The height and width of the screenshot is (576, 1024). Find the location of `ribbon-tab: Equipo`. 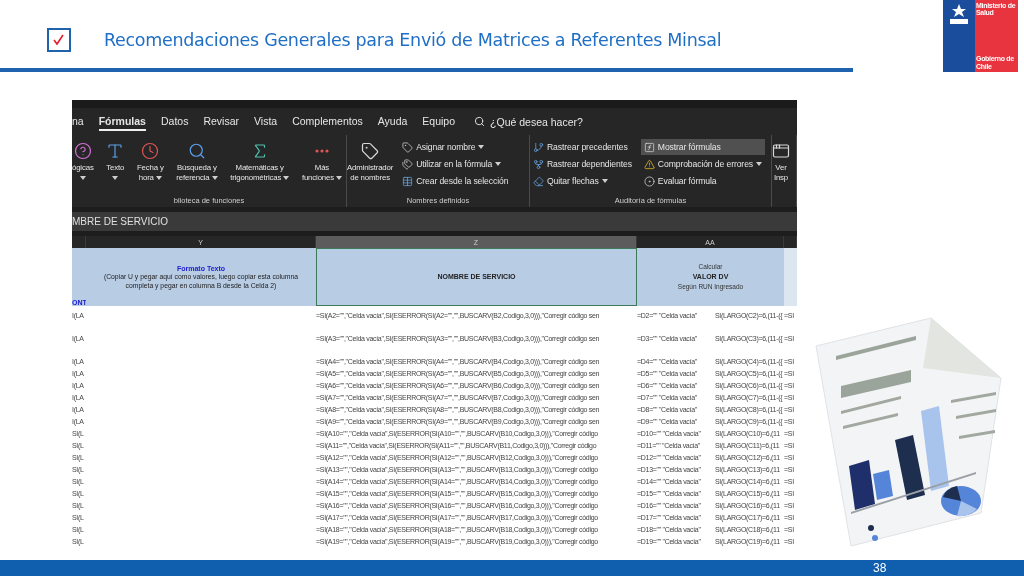

ribbon-tab: Equipo is located at coordinates (439, 121).